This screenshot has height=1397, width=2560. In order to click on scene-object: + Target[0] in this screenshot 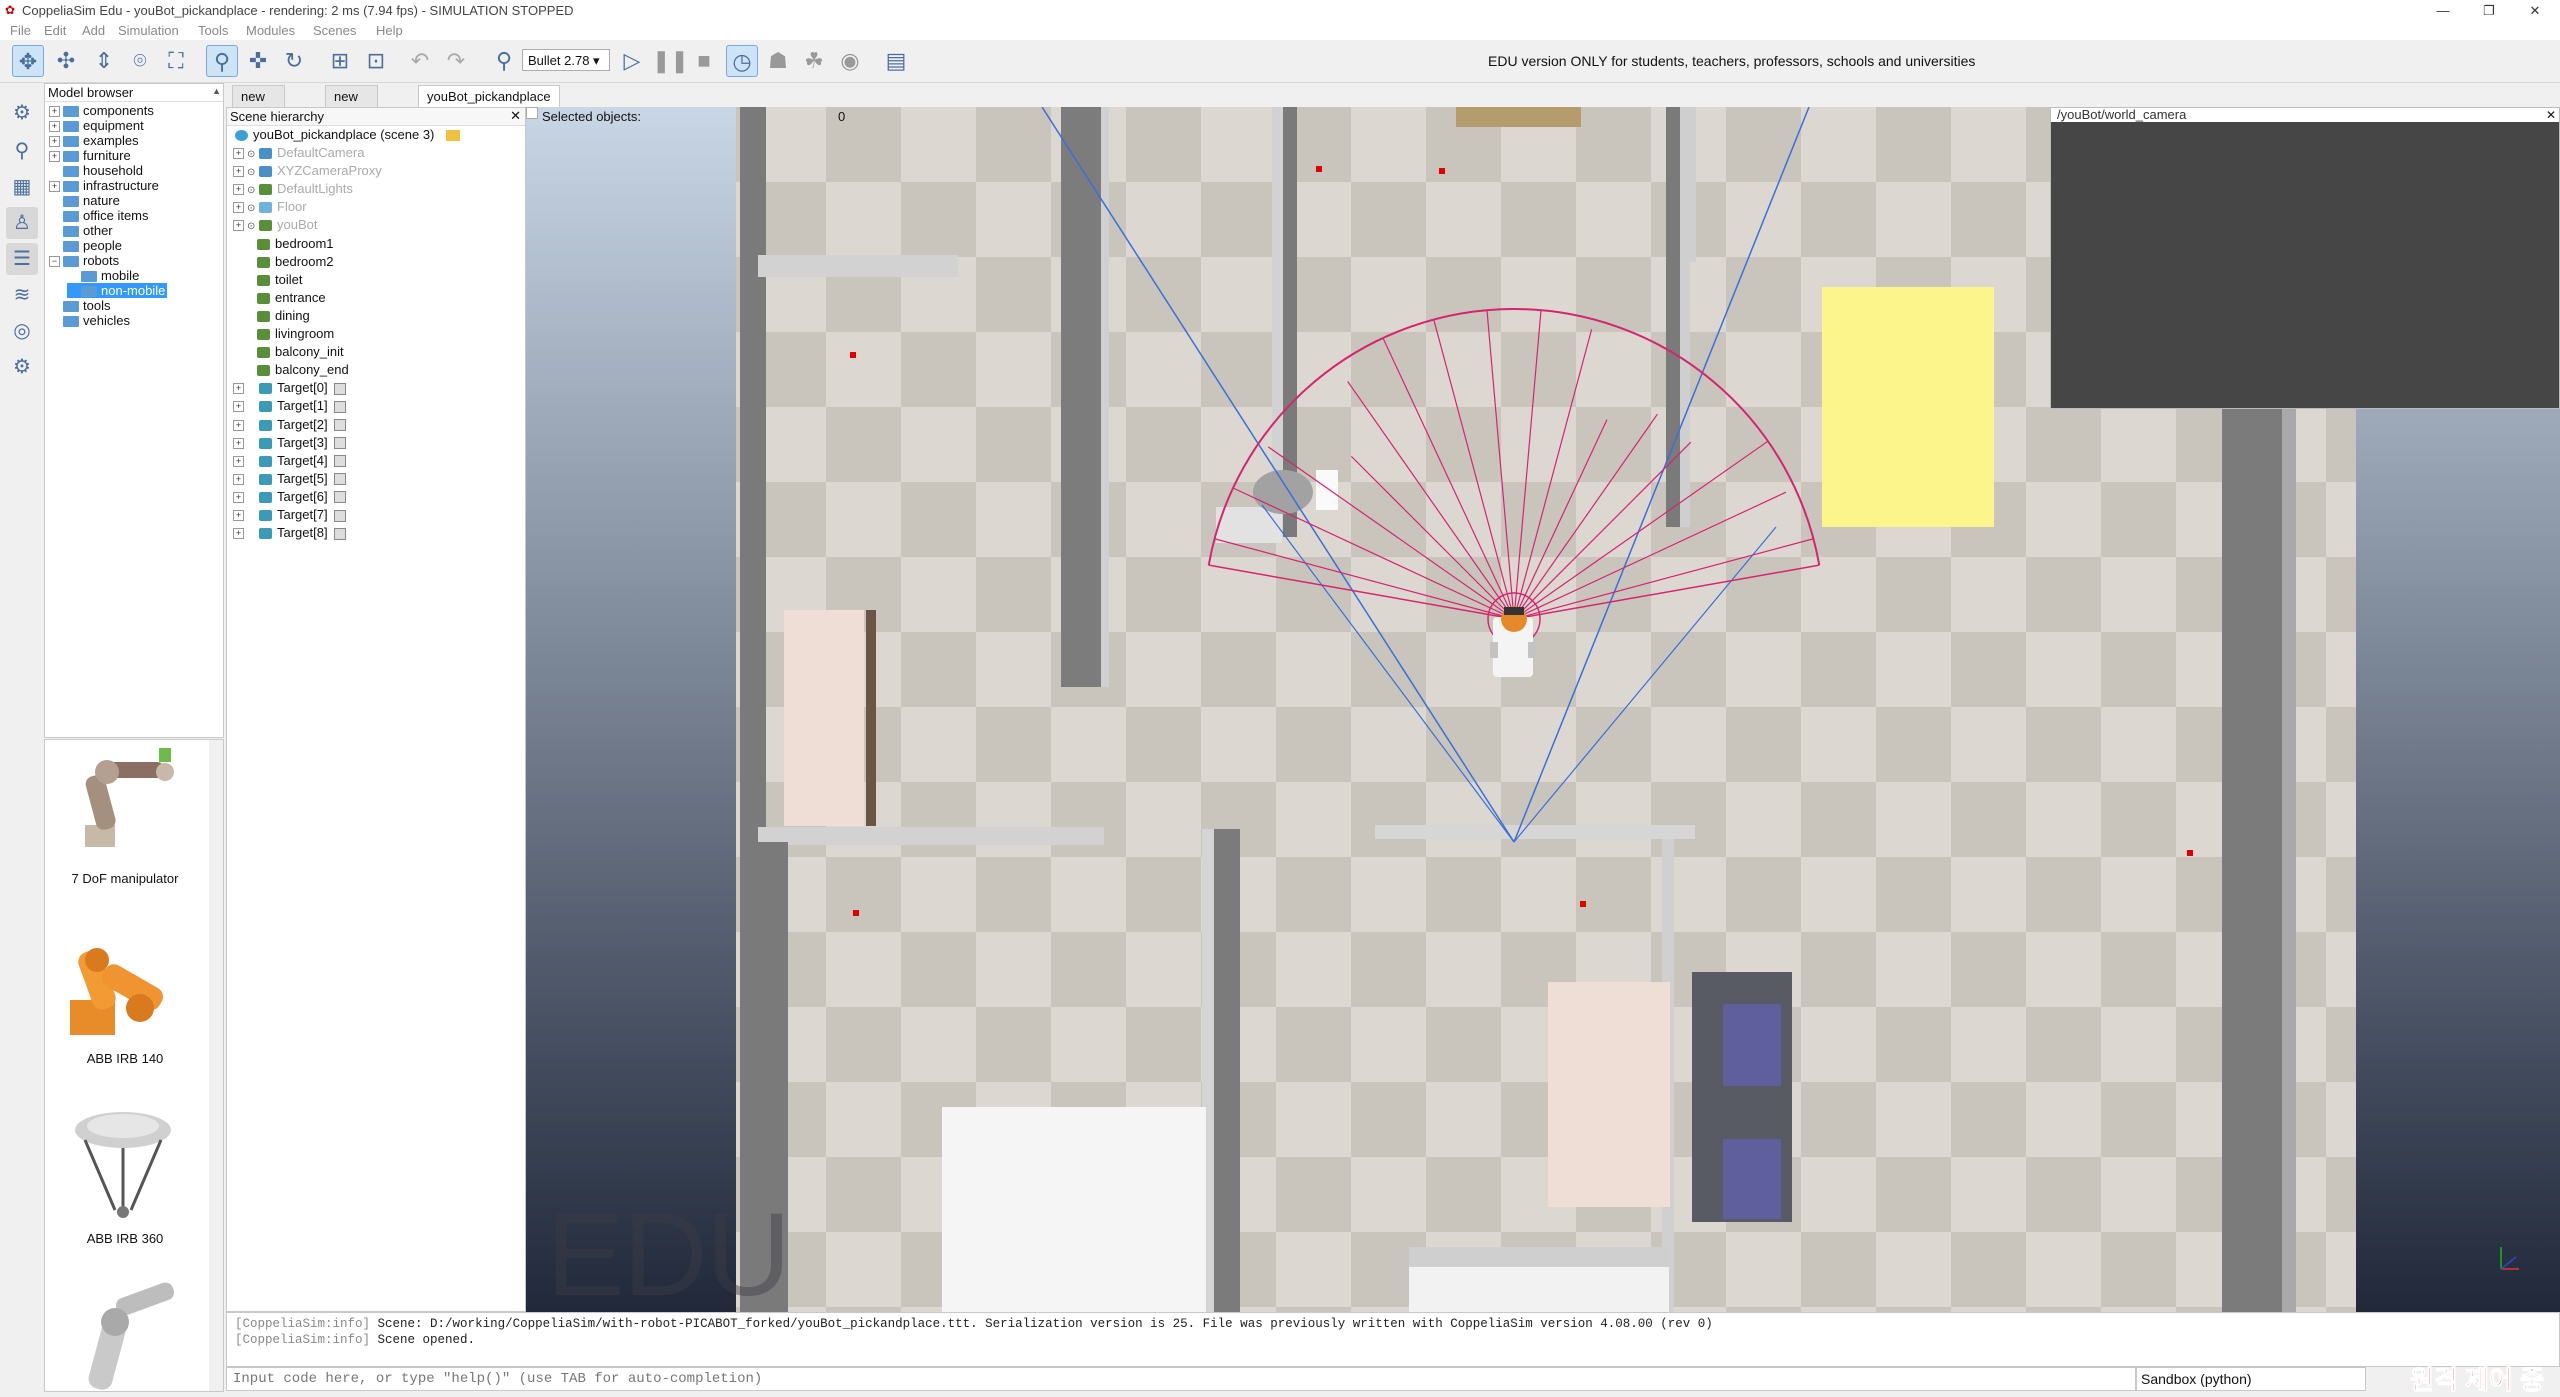, I will do `click(289, 387)`.